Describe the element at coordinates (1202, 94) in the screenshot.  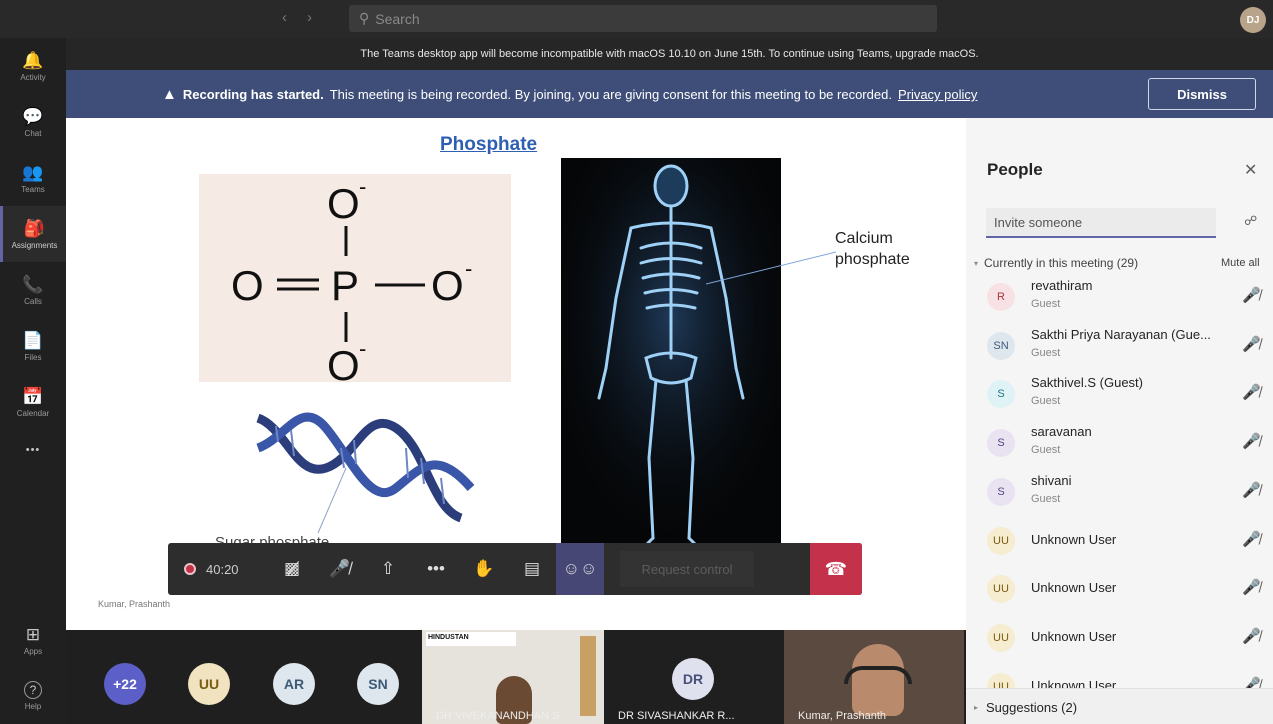
I see `dismiss-button: Dismiss` at that location.